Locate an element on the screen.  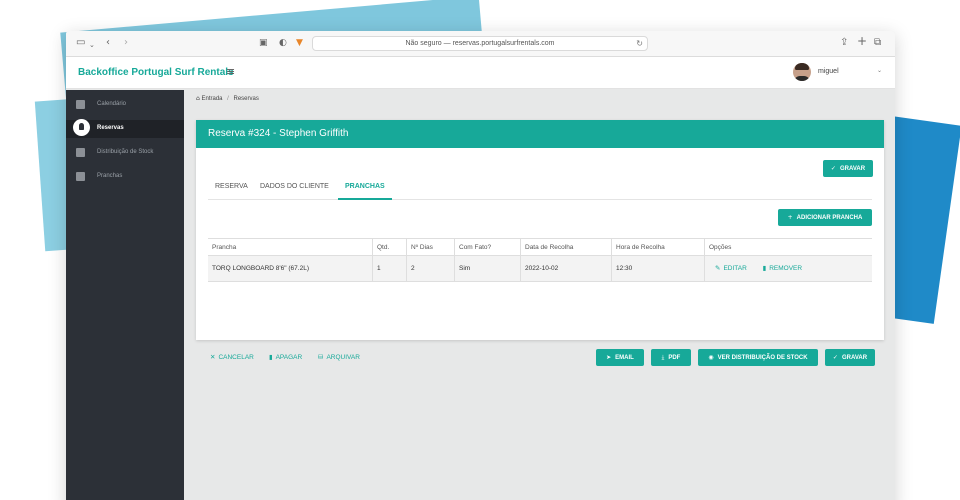
avatar is located at coordinates (802, 72).